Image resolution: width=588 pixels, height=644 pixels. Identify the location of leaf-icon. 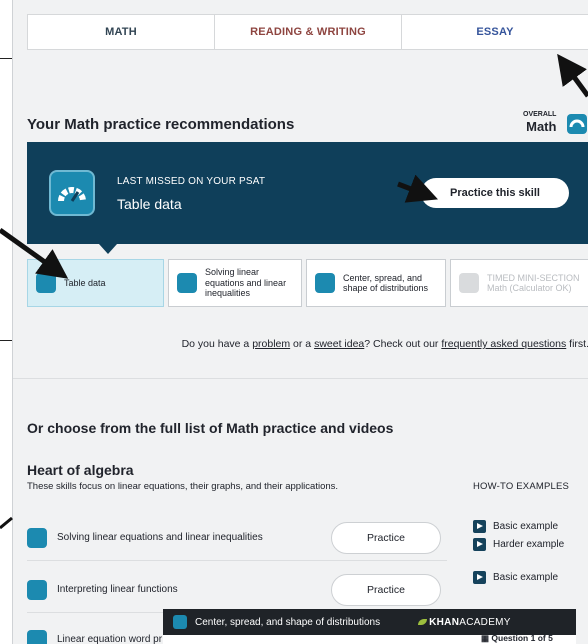
(423, 621).